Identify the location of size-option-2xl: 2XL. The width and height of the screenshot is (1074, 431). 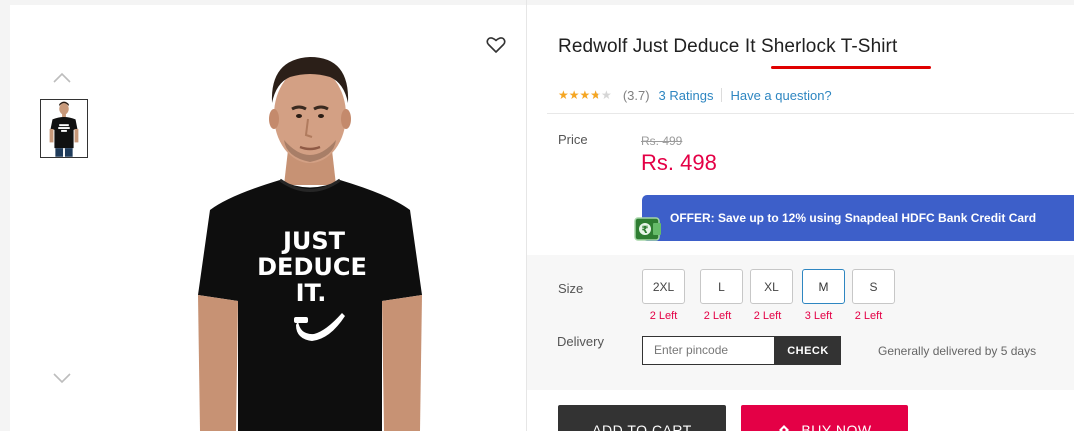
(663, 286).